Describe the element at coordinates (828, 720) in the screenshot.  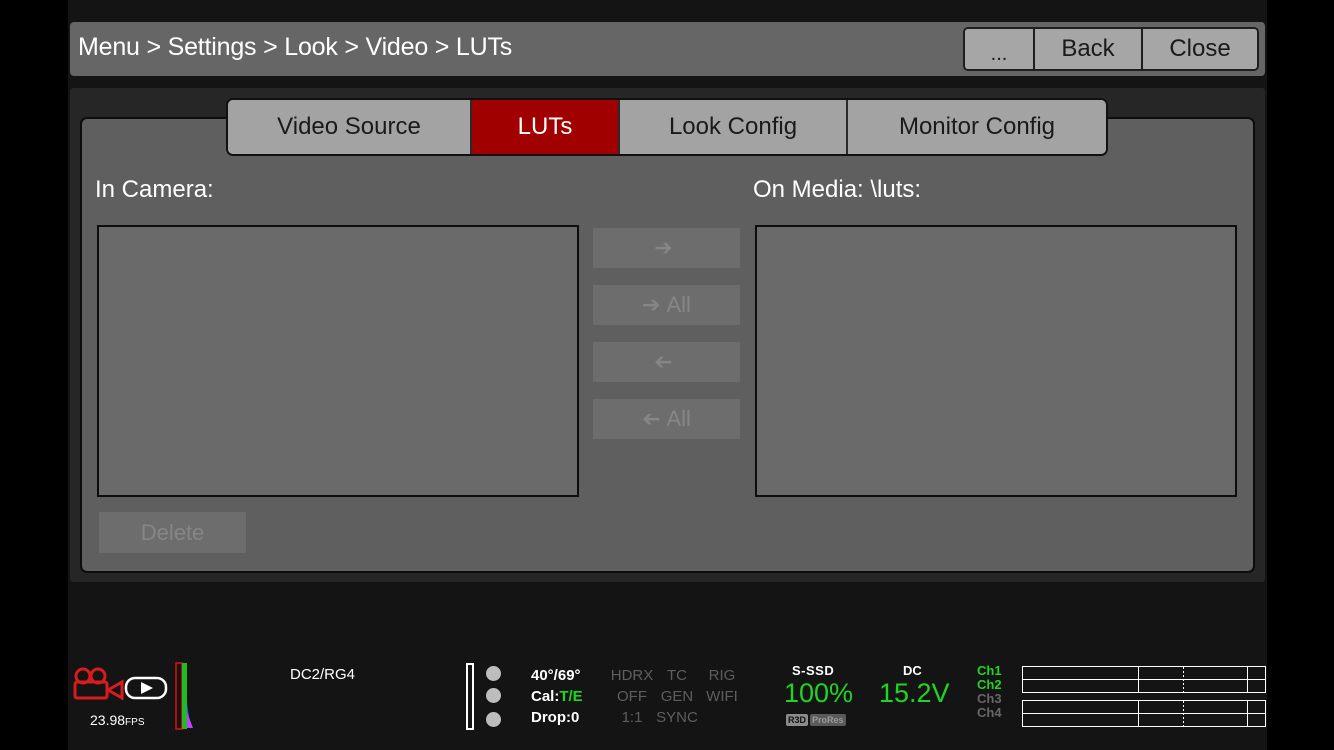
I see `codec-prores-badge: ProRes` at that location.